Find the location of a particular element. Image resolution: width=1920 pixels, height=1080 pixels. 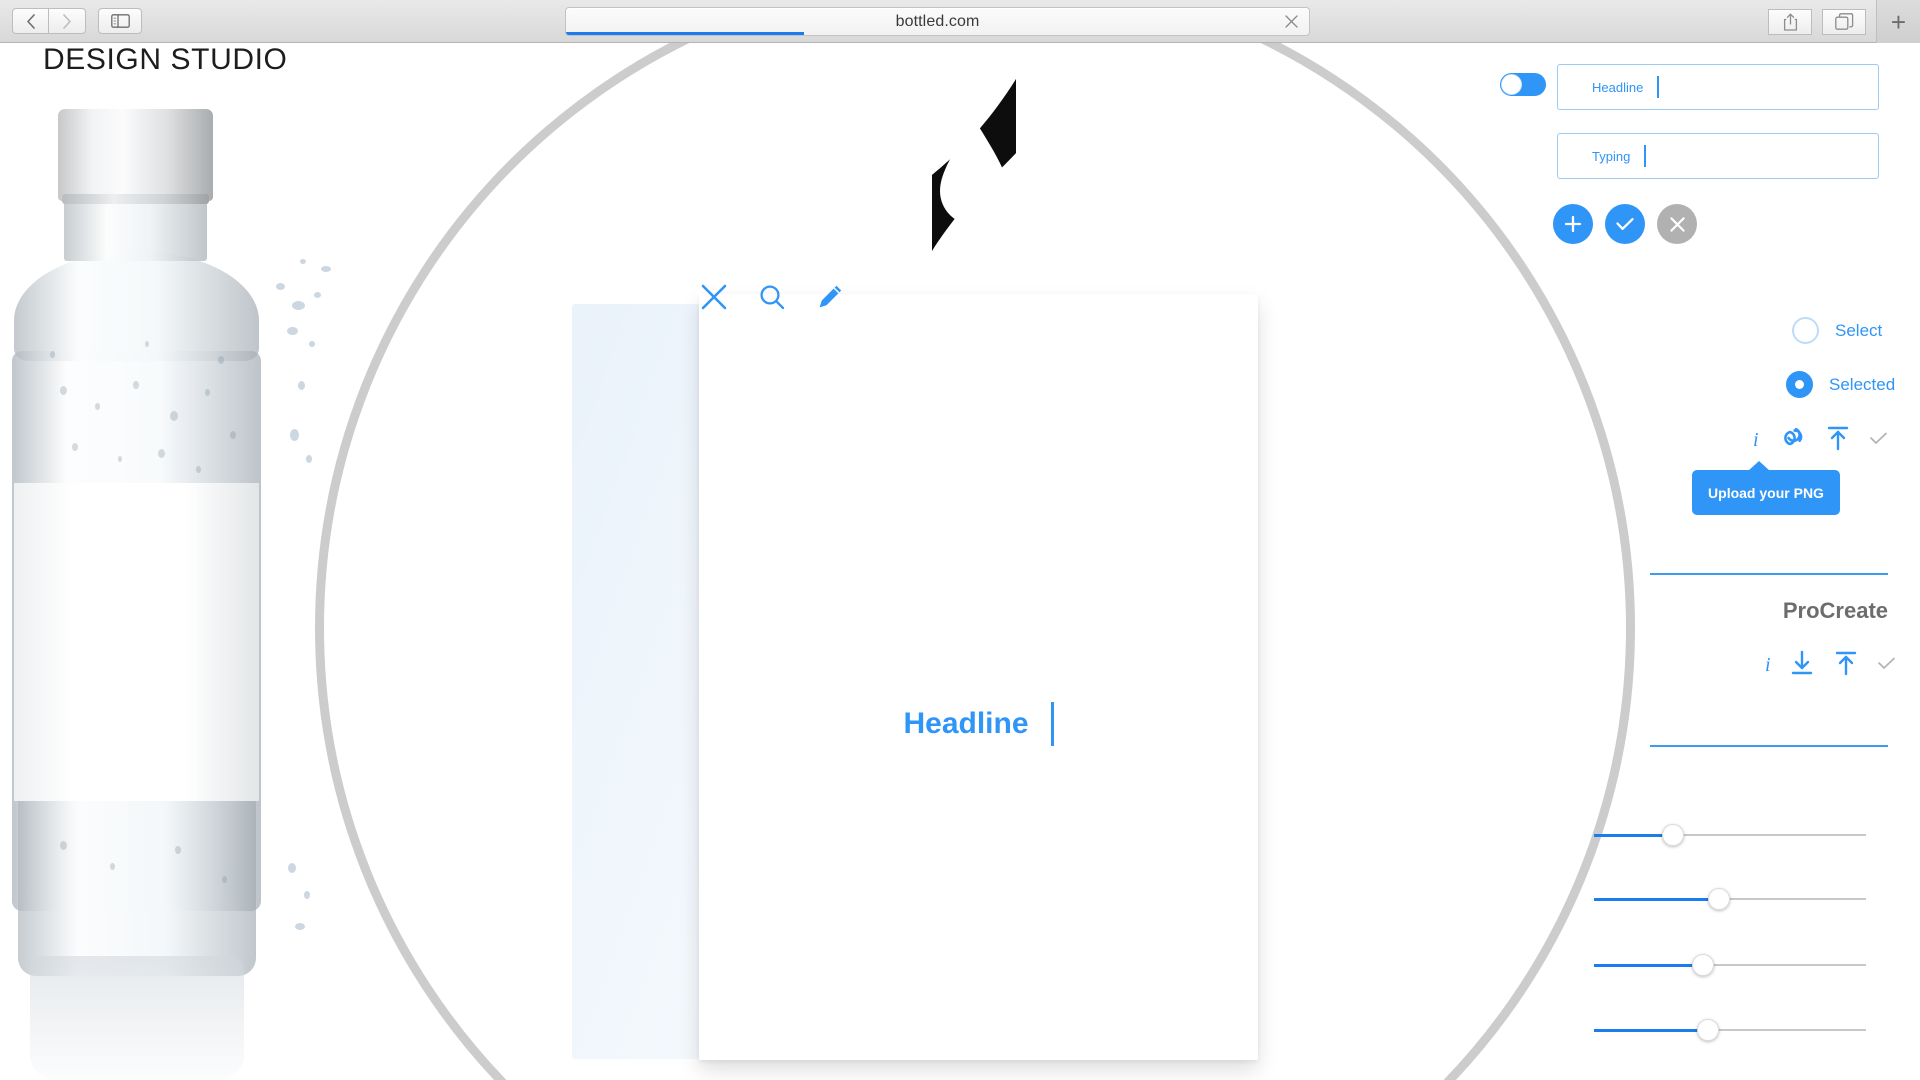

new-tab-button: + is located at coordinates (1898, 21).